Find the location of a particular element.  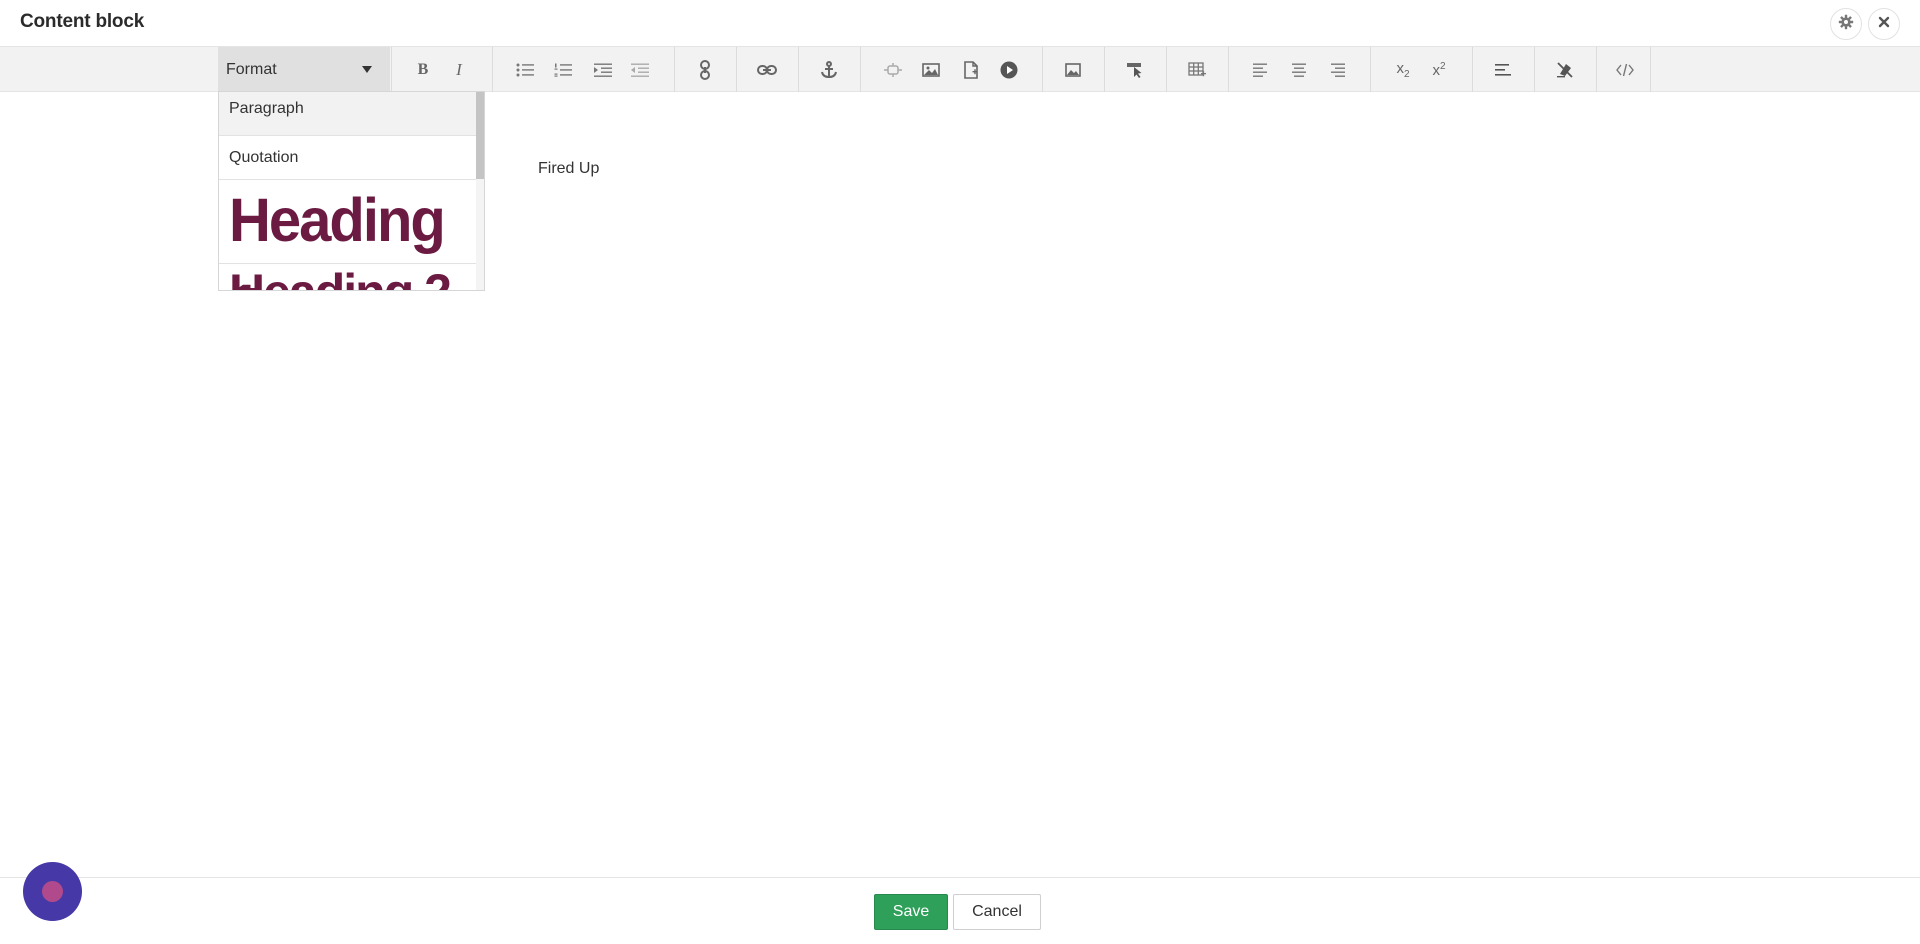

indent-icon is located at coordinates (603, 70).